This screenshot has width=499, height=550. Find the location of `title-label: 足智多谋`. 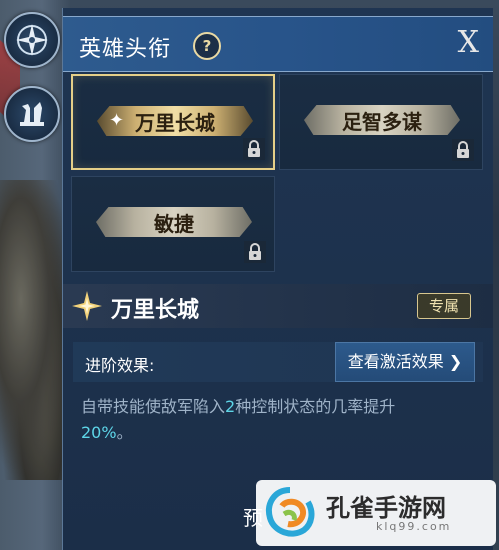

title-label: 足智多谋 is located at coordinates (382, 121).